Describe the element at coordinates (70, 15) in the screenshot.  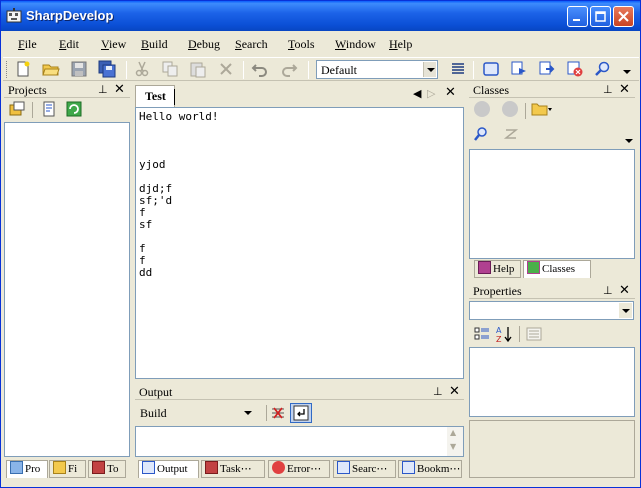
I see `window-title: SharpDevelop` at that location.